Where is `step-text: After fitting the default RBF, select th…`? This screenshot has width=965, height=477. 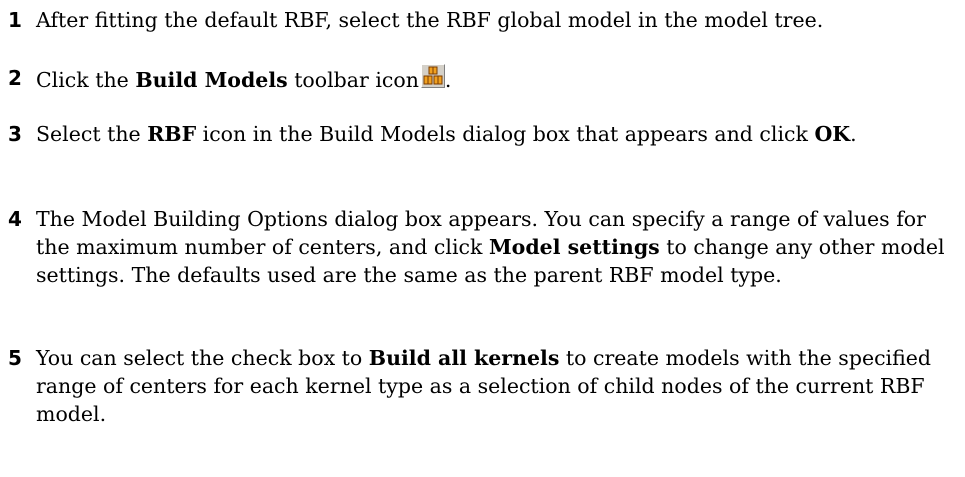
step-text: After fitting the default RBF, select th… is located at coordinates (430, 20).